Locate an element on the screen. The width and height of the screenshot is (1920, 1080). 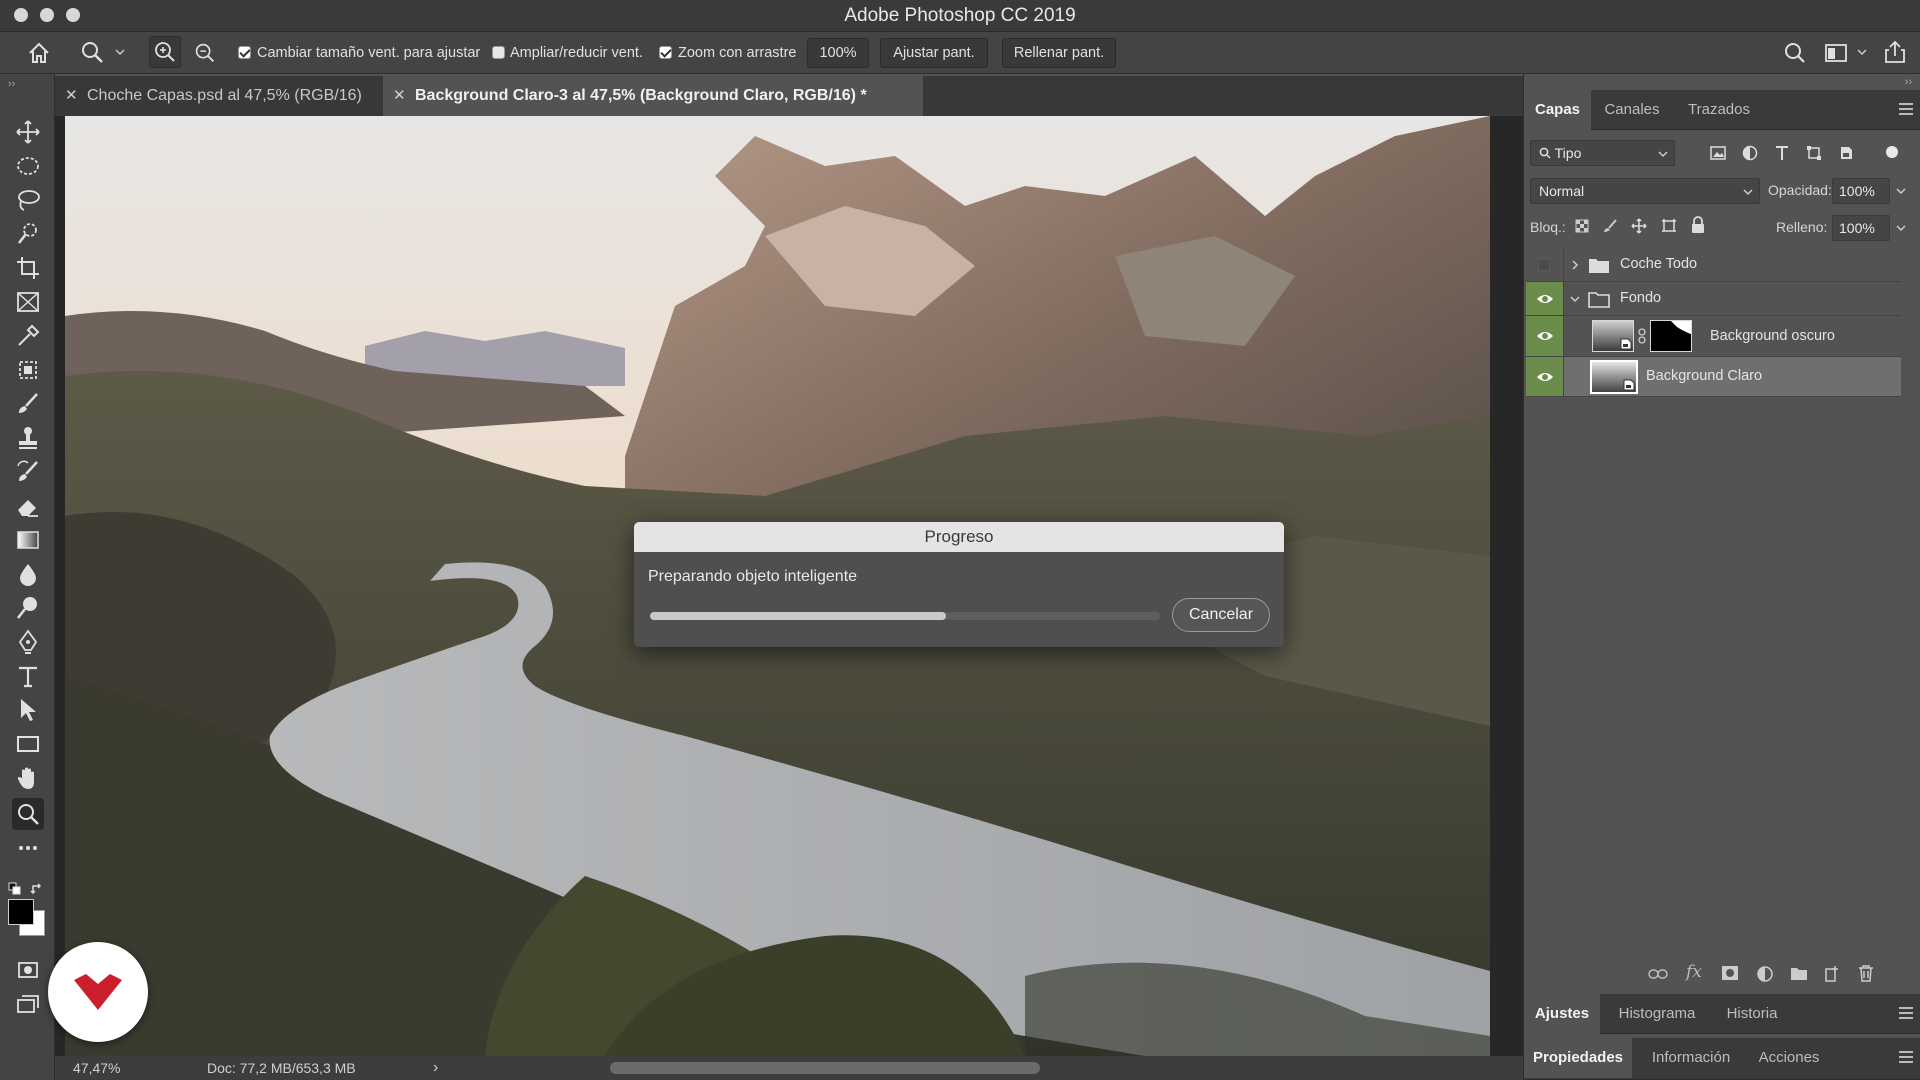
zoom-tool is located at coordinates (28, 814).